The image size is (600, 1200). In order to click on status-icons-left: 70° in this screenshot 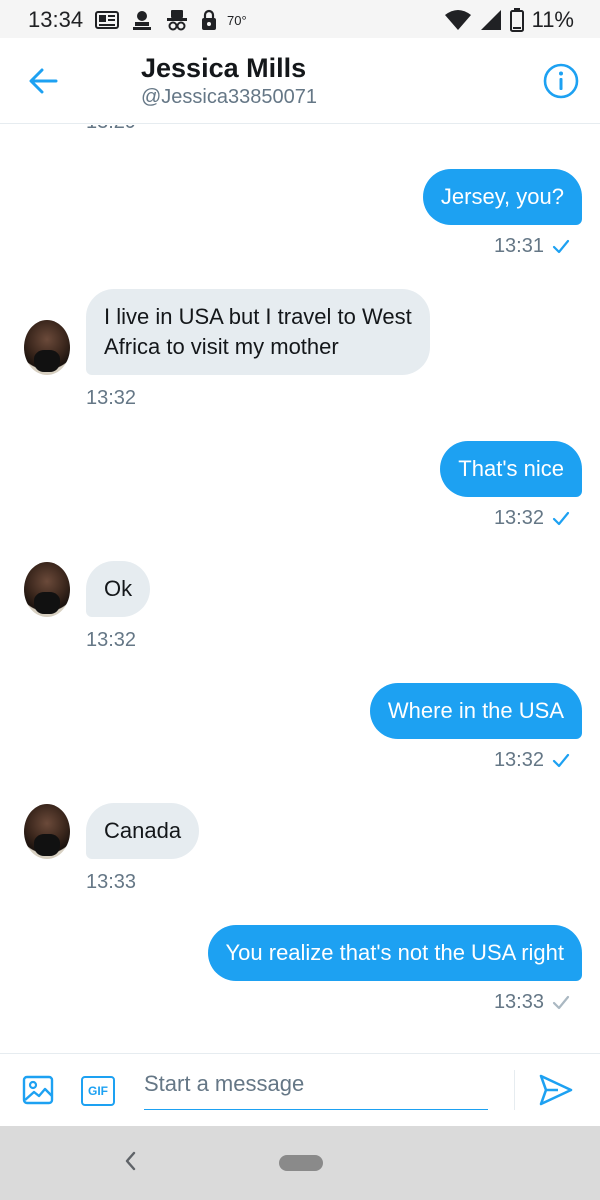, I will do `click(171, 20)`.